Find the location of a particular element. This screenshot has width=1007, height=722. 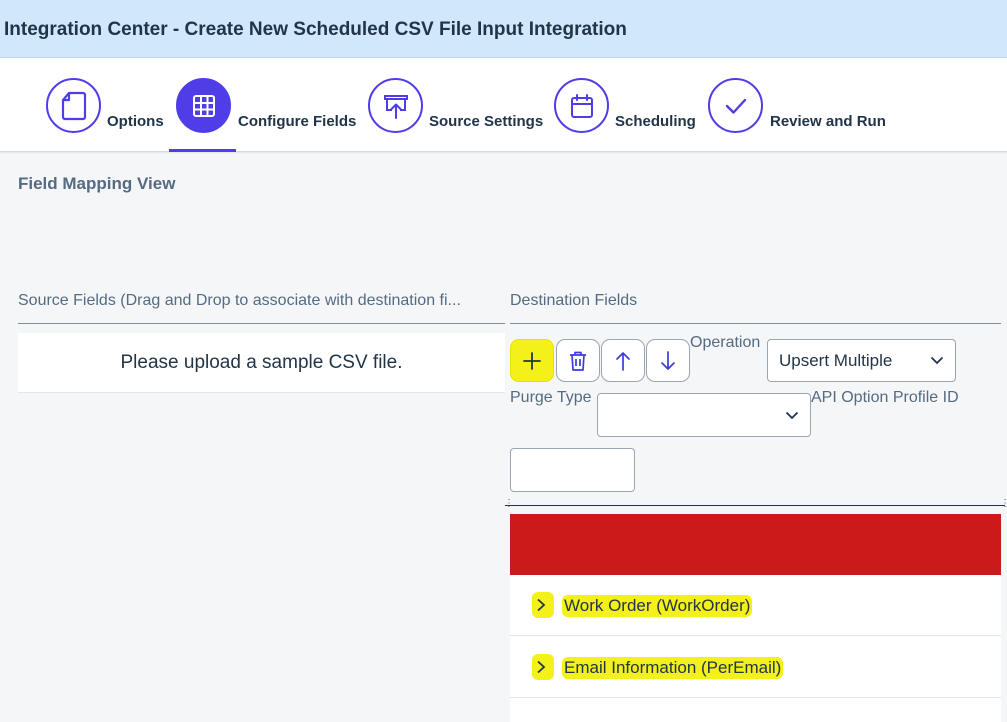

add-field-button is located at coordinates (532, 360).